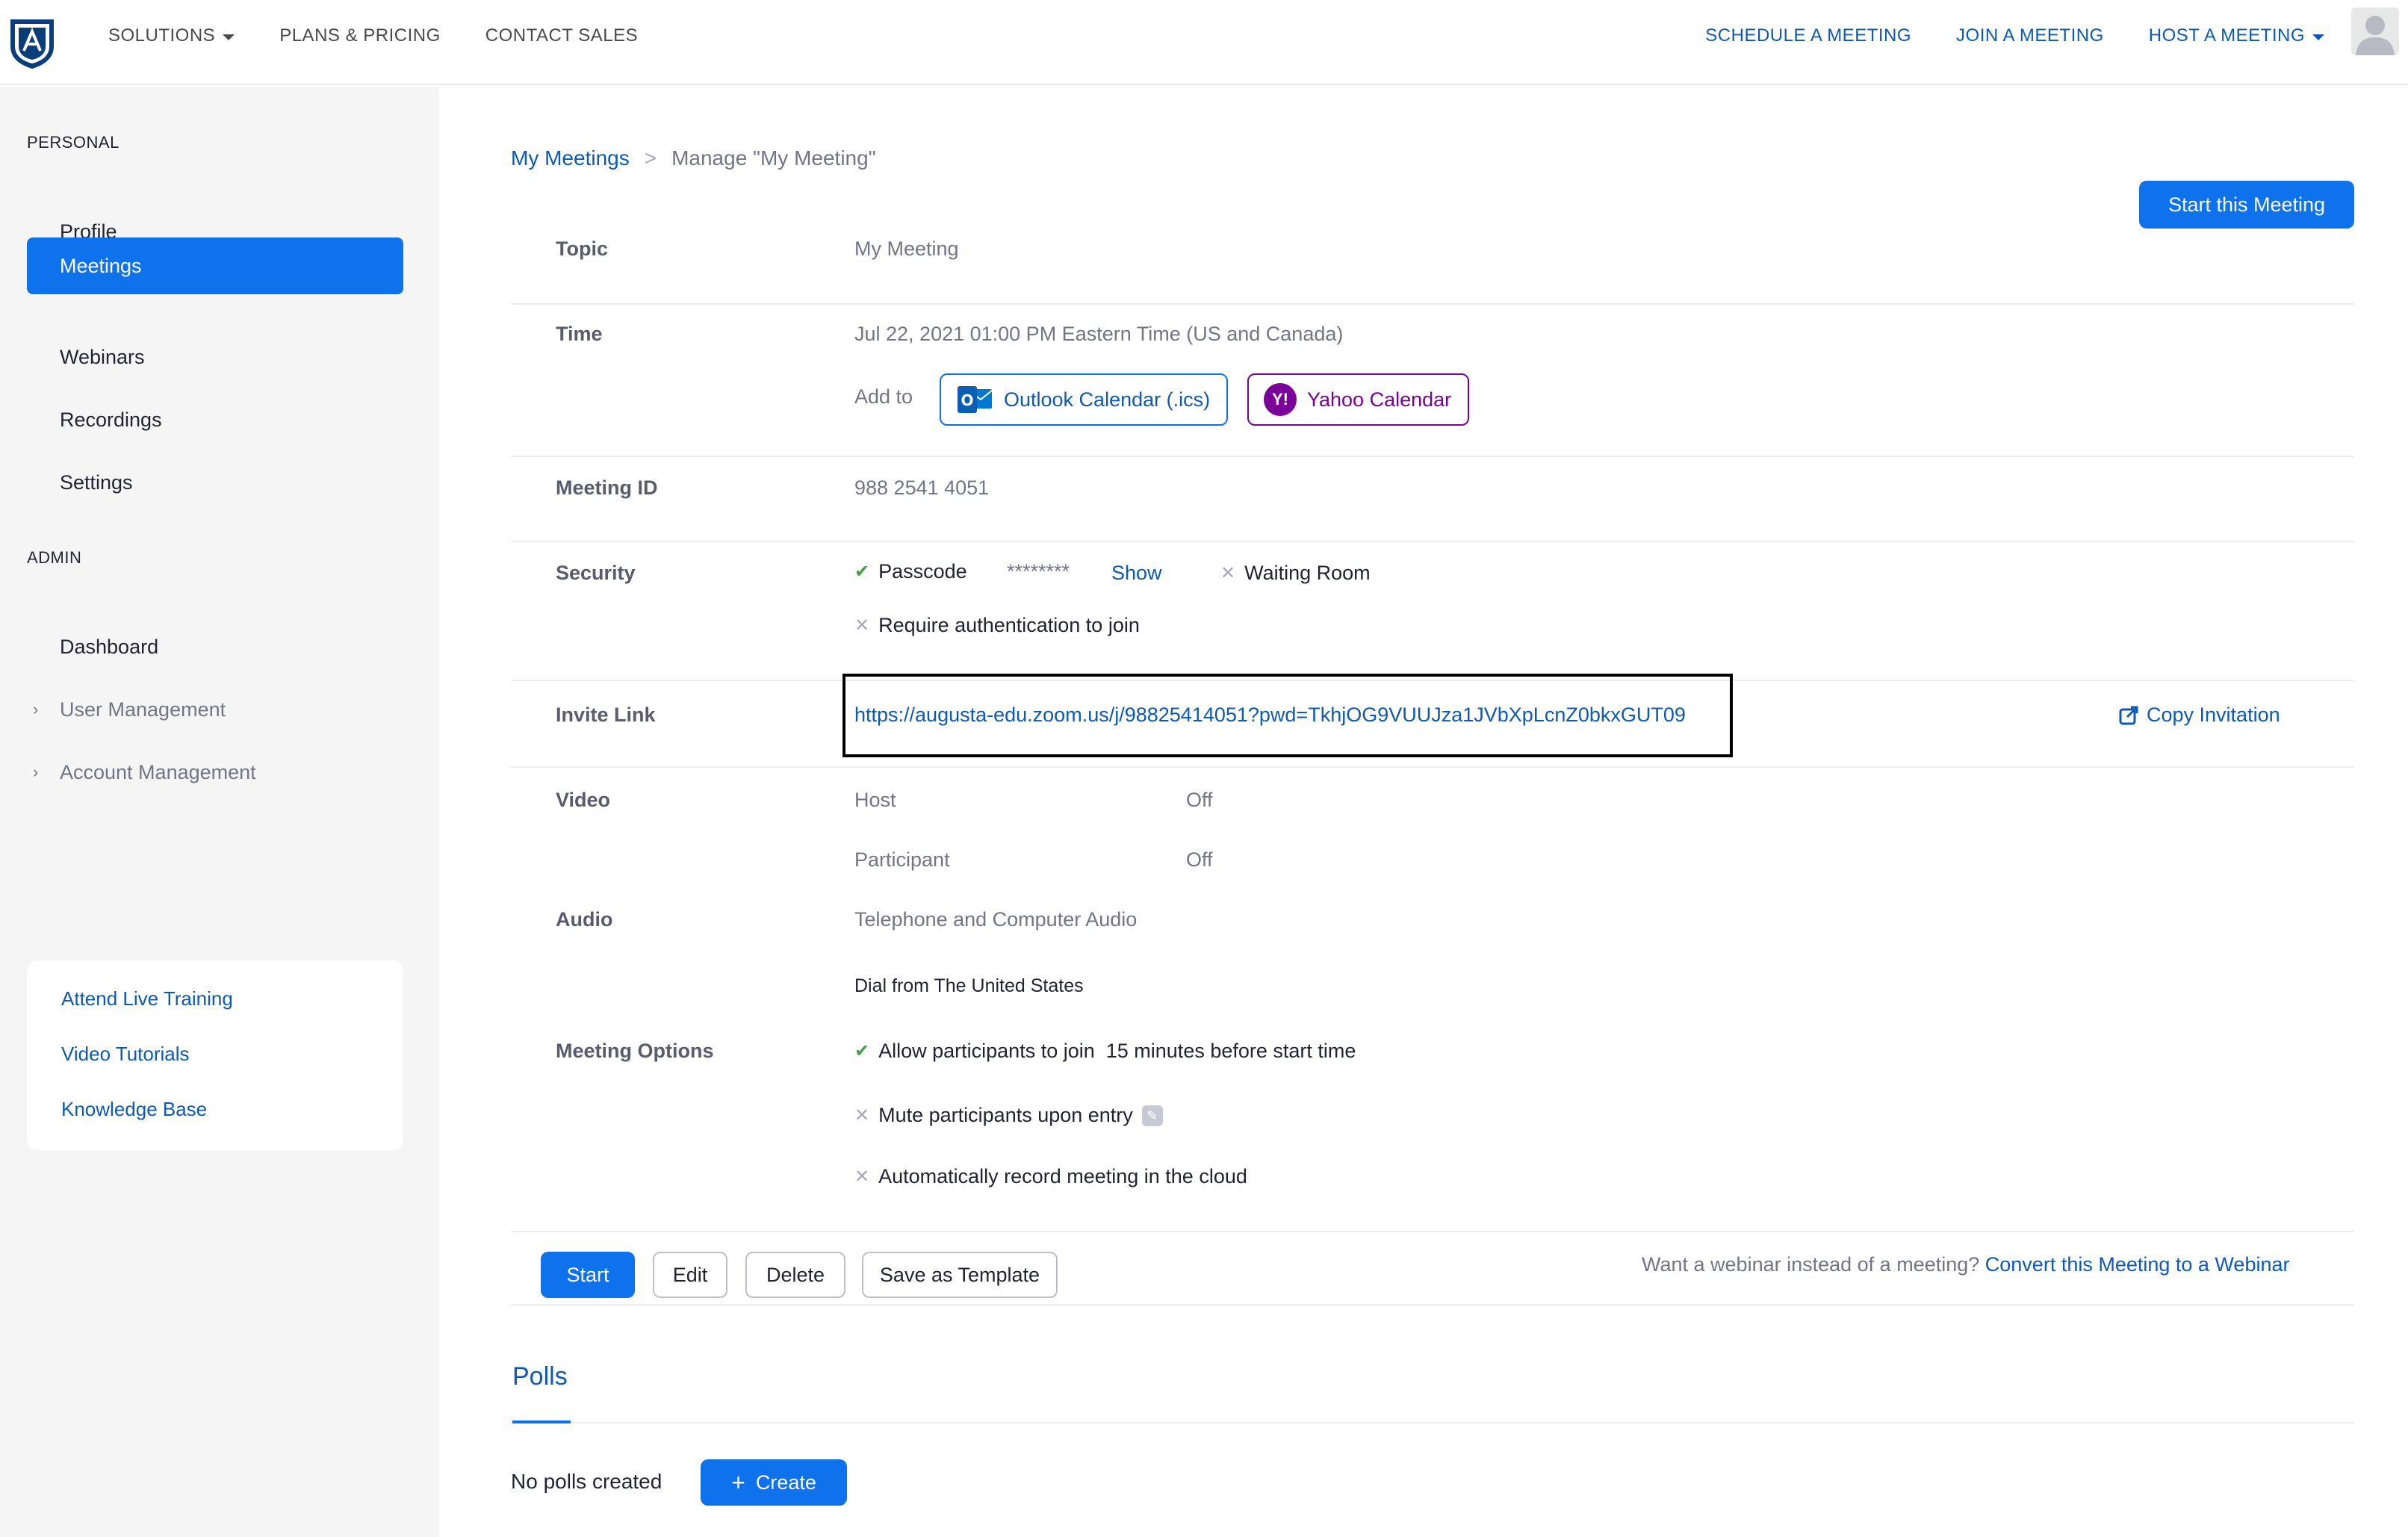 The width and height of the screenshot is (2408, 1537). I want to click on option-mute-label: Mute participants upon entry, so click(1006, 1115).